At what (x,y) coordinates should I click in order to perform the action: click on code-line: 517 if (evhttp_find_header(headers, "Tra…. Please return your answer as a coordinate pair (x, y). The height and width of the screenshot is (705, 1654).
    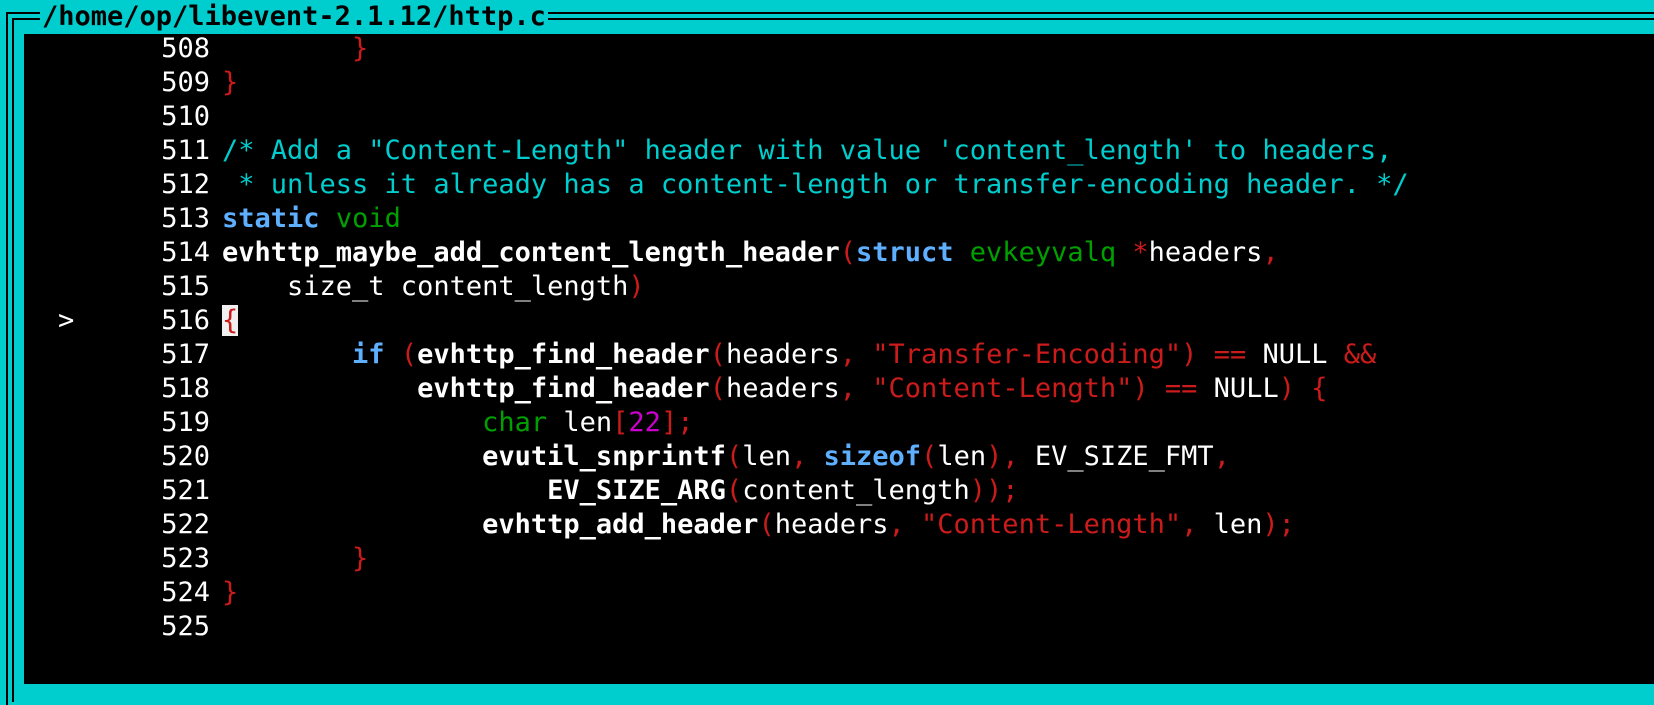
    Looking at the image, I should click on (839, 355).